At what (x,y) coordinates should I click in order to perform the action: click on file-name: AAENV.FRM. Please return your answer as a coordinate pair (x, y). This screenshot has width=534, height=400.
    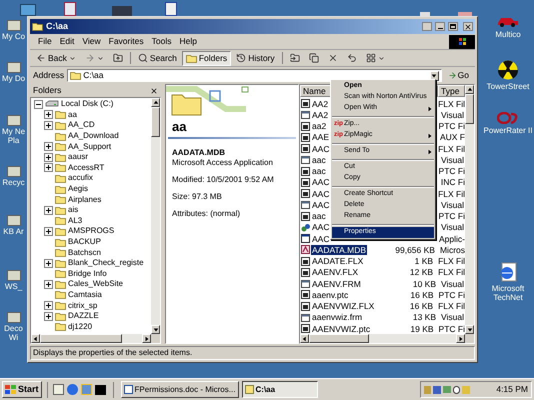
    Looking at the image, I should click on (336, 283).